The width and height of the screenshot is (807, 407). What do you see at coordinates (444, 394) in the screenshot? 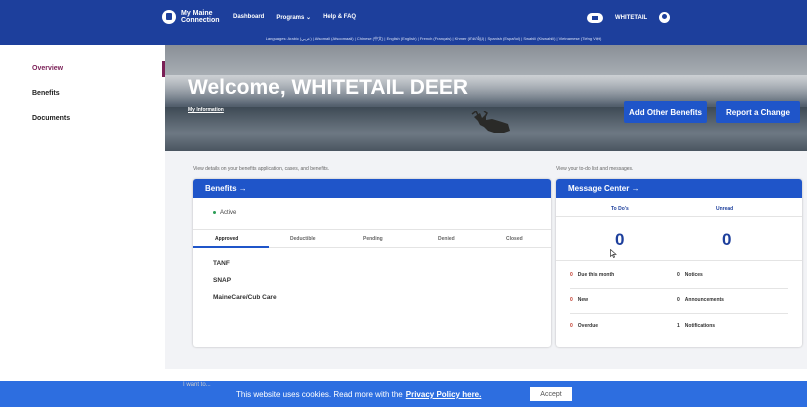
I see `privacy-policy-link: Privacy Policy here.` at bounding box center [444, 394].